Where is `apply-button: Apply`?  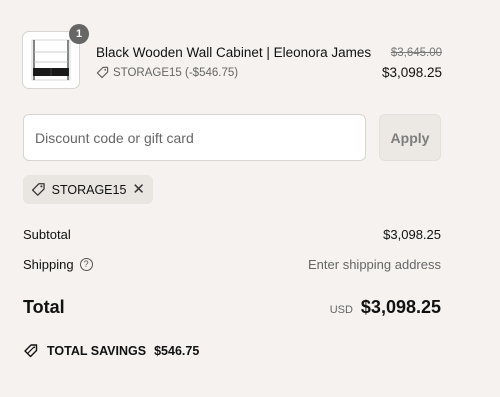 apply-button: Apply is located at coordinates (410, 137).